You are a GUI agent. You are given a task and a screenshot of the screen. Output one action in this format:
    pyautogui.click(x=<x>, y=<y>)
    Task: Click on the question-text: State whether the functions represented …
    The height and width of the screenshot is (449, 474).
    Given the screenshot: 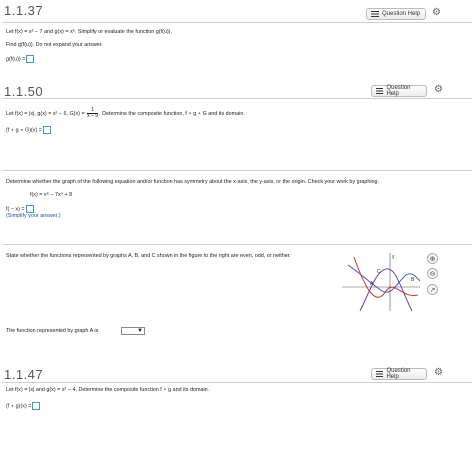 What is the action you would take?
    pyautogui.click(x=148, y=256)
    